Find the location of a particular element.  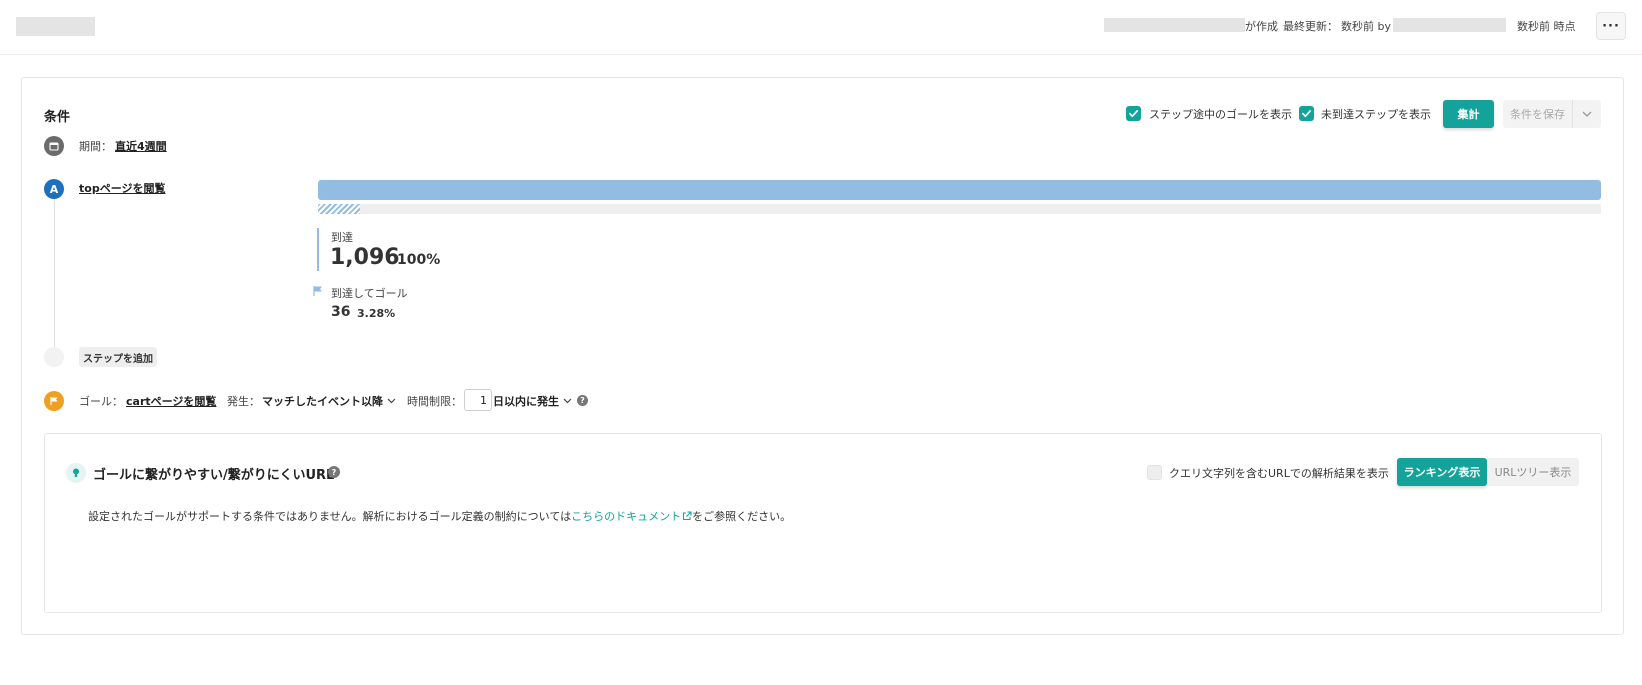

occurrence-label: 発生： is located at coordinates (243, 401).